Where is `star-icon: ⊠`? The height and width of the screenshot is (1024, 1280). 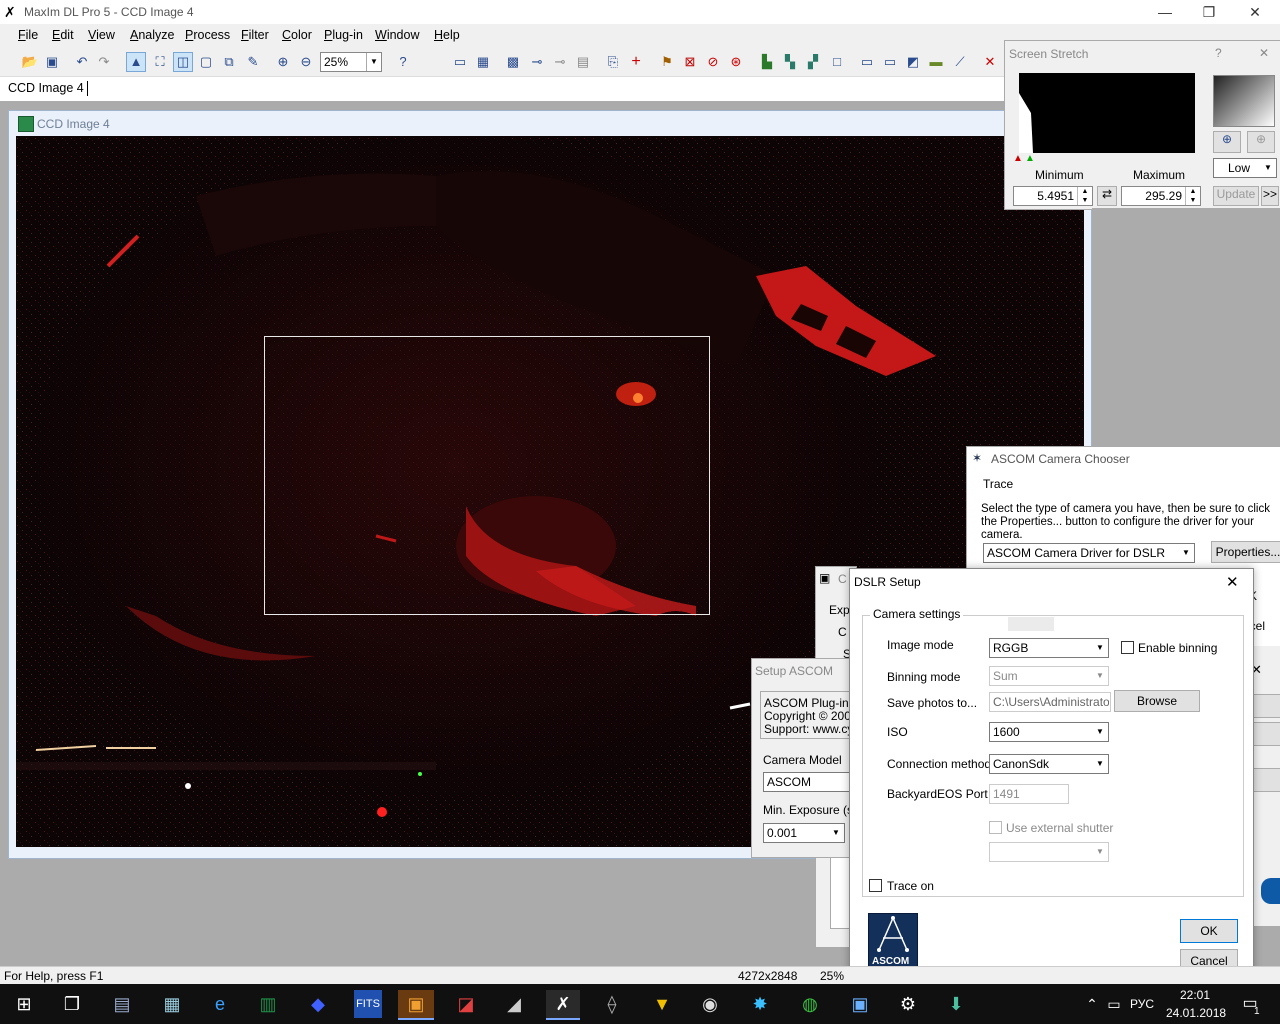
star-icon: ⊠ is located at coordinates (690, 62).